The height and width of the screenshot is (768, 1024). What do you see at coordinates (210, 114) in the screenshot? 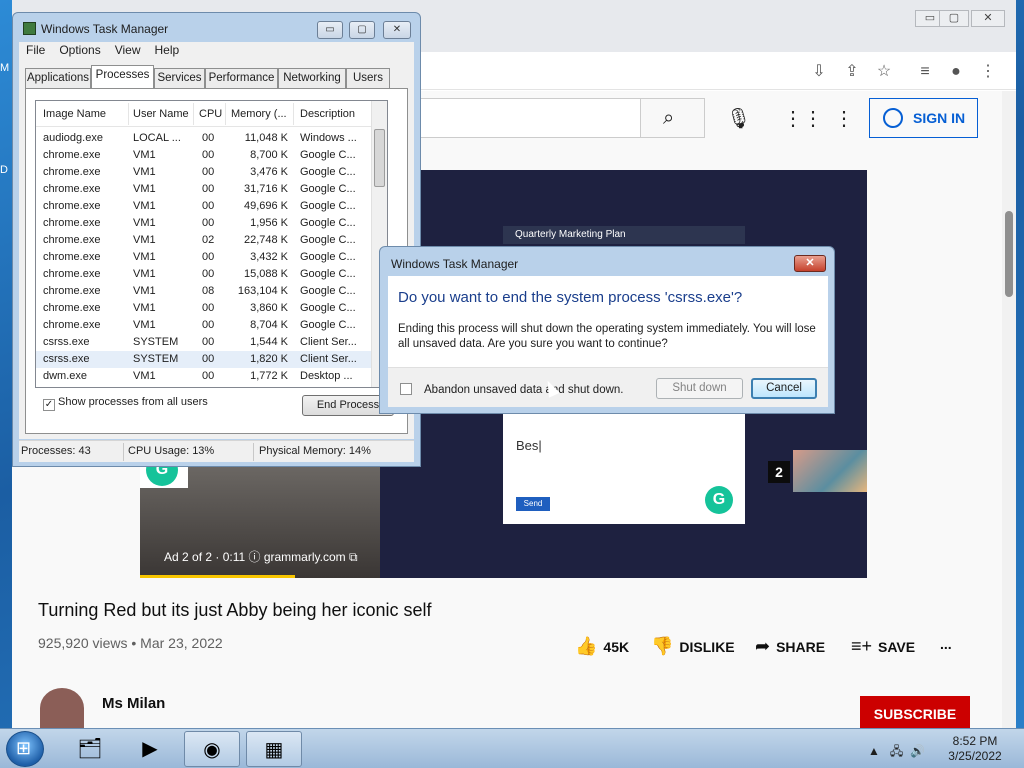
I see `col-cpu: CPU` at bounding box center [210, 114].